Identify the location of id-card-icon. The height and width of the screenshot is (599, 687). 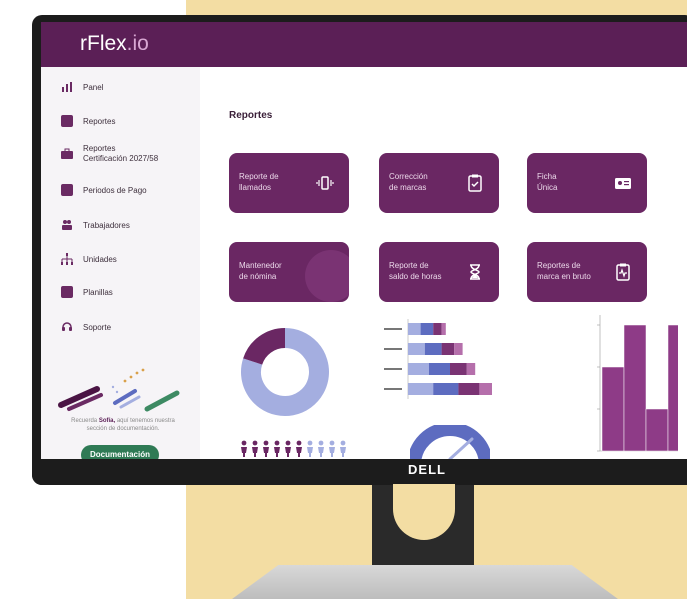
(623, 183).